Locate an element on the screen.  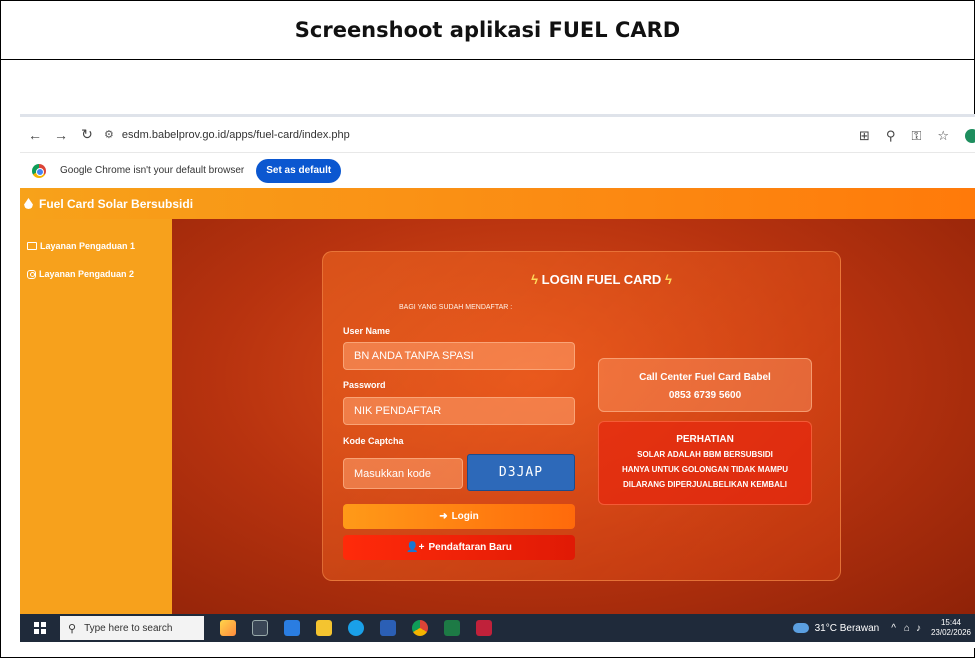
call-center-title: Call Center Fuel Card Babel is located at coordinates (705, 377).